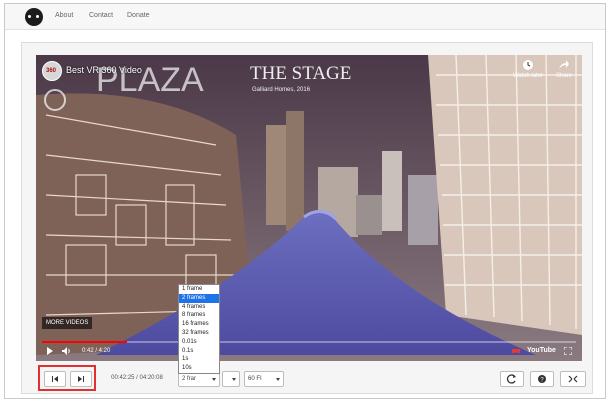  What do you see at coordinates (199, 324) in the screenshot?
I see `dropdown-option: 16 frames` at bounding box center [199, 324].